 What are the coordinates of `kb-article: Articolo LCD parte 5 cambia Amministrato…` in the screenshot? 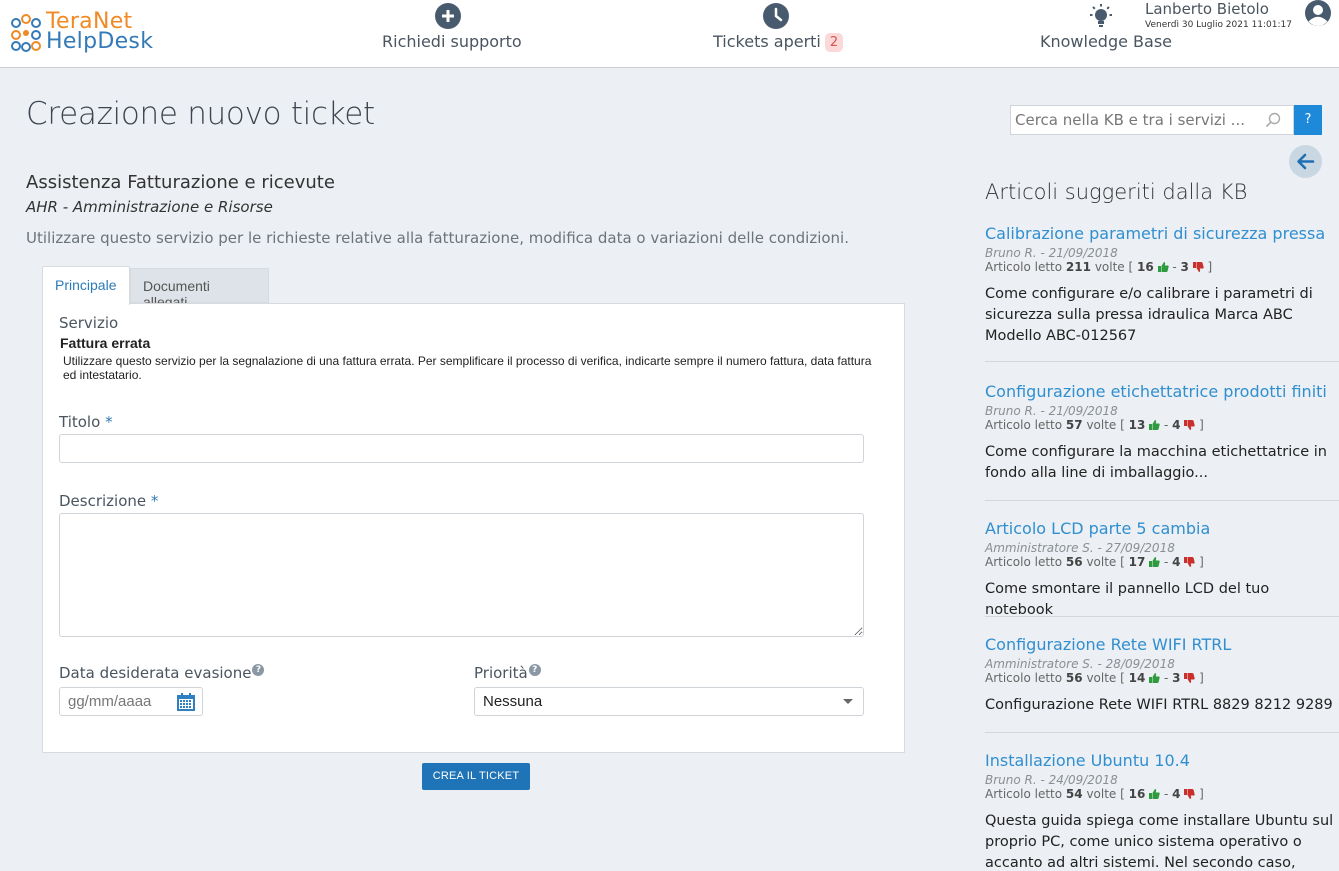 It's located at (1162, 568).